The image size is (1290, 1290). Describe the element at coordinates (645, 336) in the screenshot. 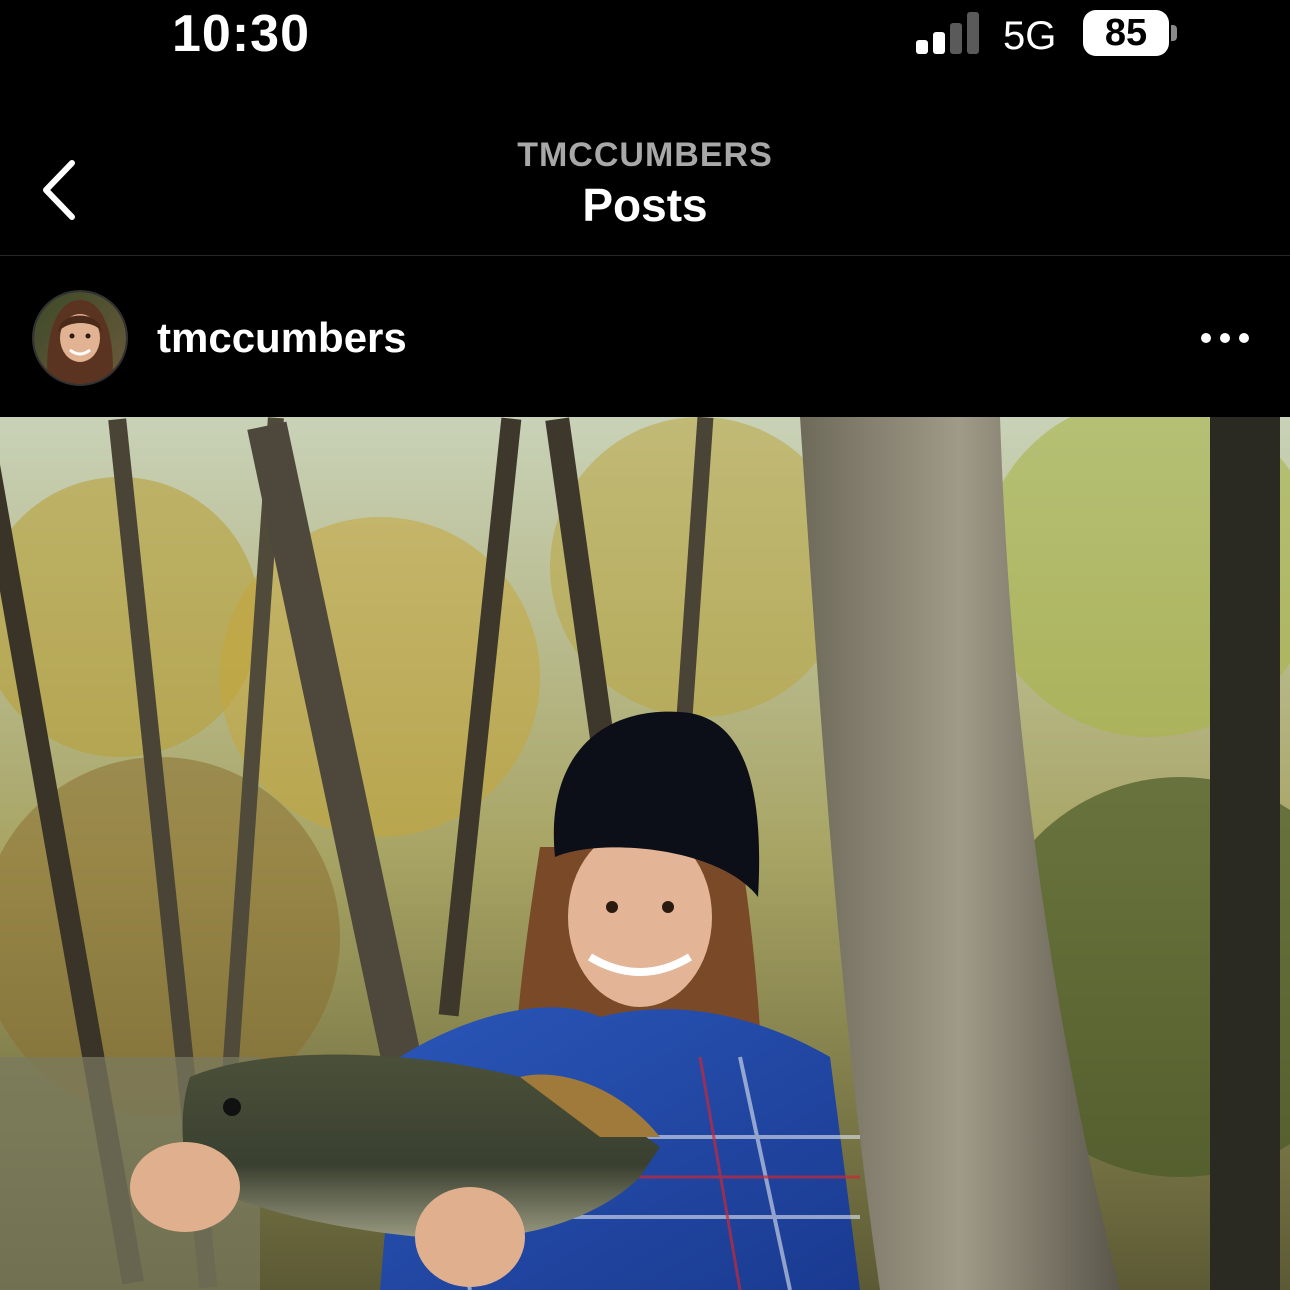

I see `post-header: tmccumbers` at that location.